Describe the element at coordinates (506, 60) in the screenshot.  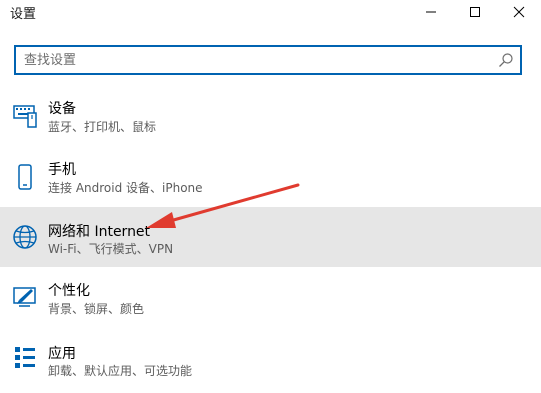
I see `search-icon` at that location.